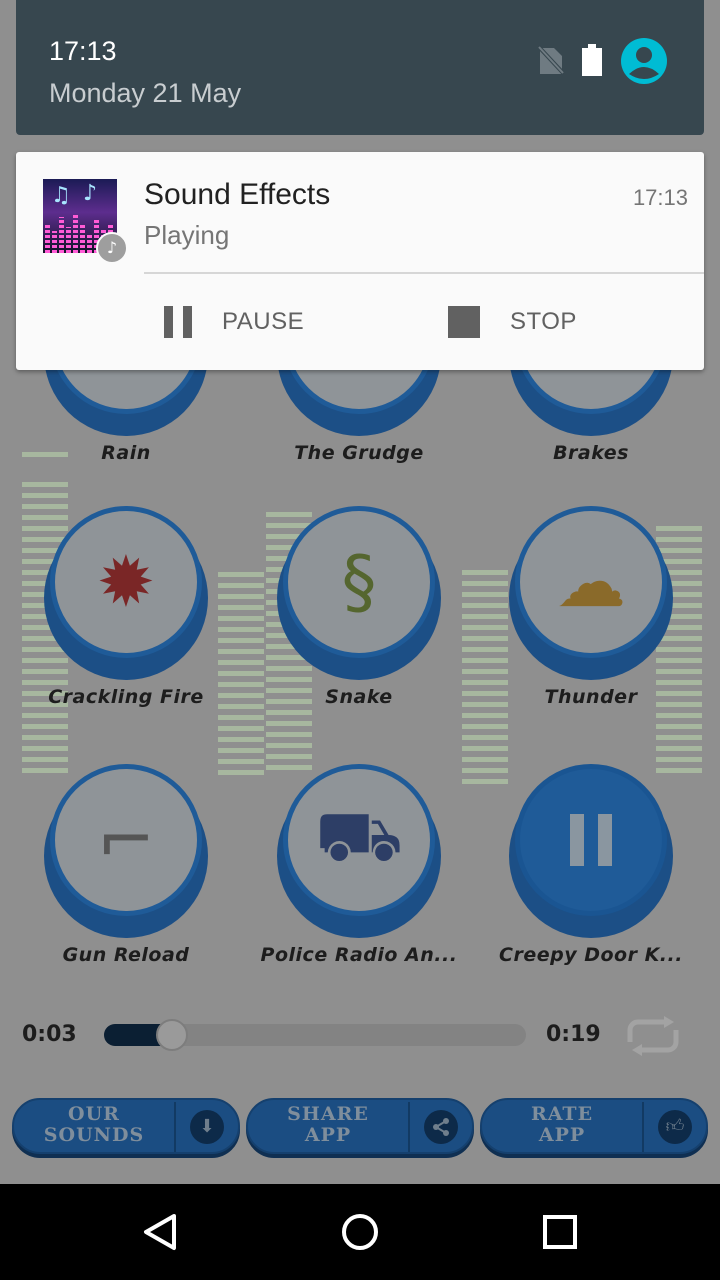 The width and height of the screenshot is (720, 1280). I want to click on our-sounds-button: OUR SOUNDS ⬇, so click(126, 1126).